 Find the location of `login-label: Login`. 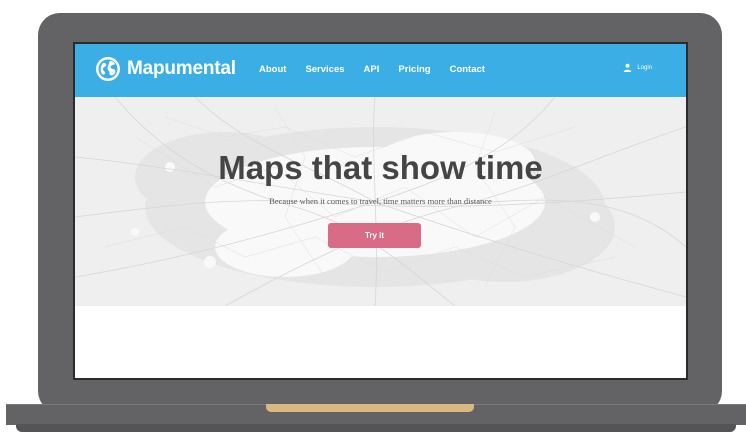

login-label: Login is located at coordinates (644, 67).